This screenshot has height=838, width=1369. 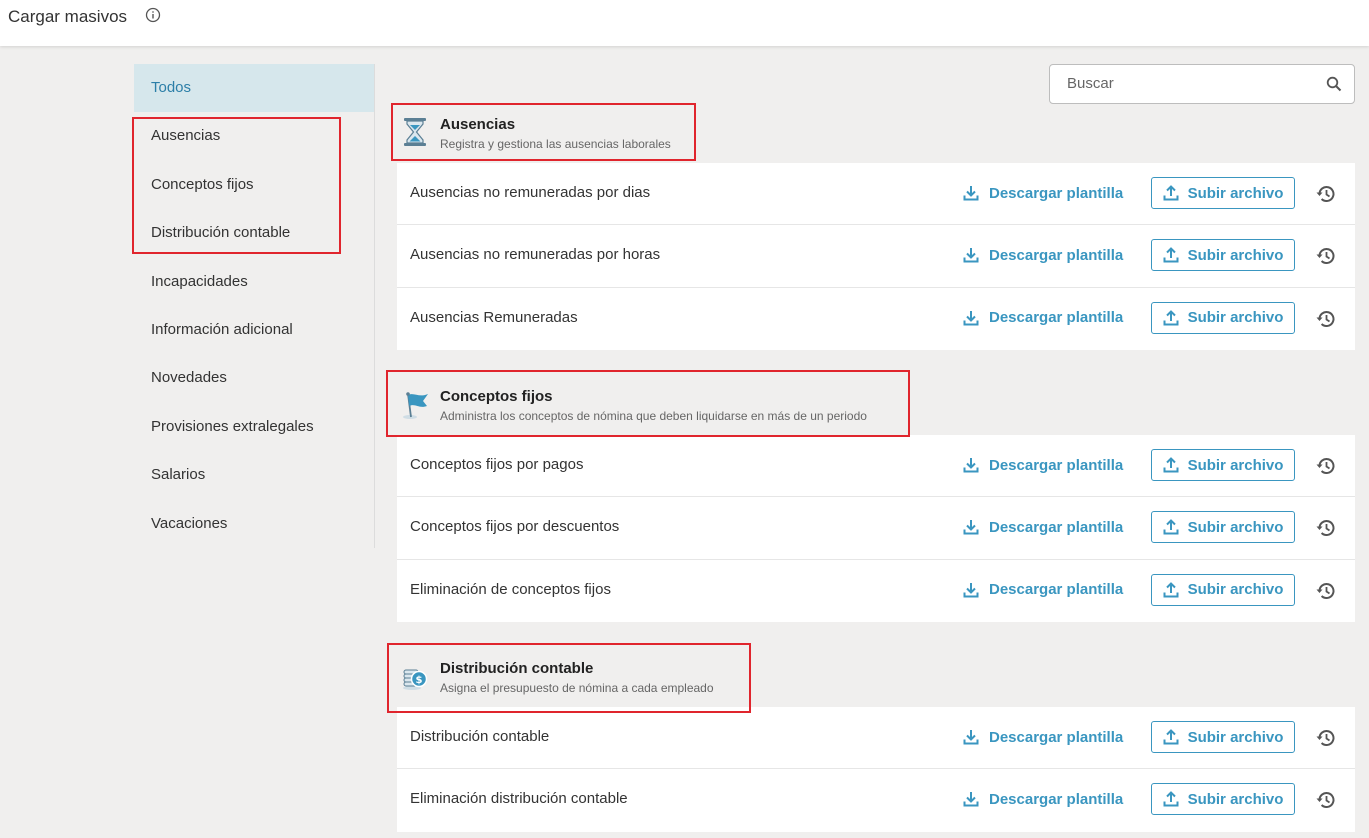 I want to click on sidebar-divider, so click(x=374, y=306).